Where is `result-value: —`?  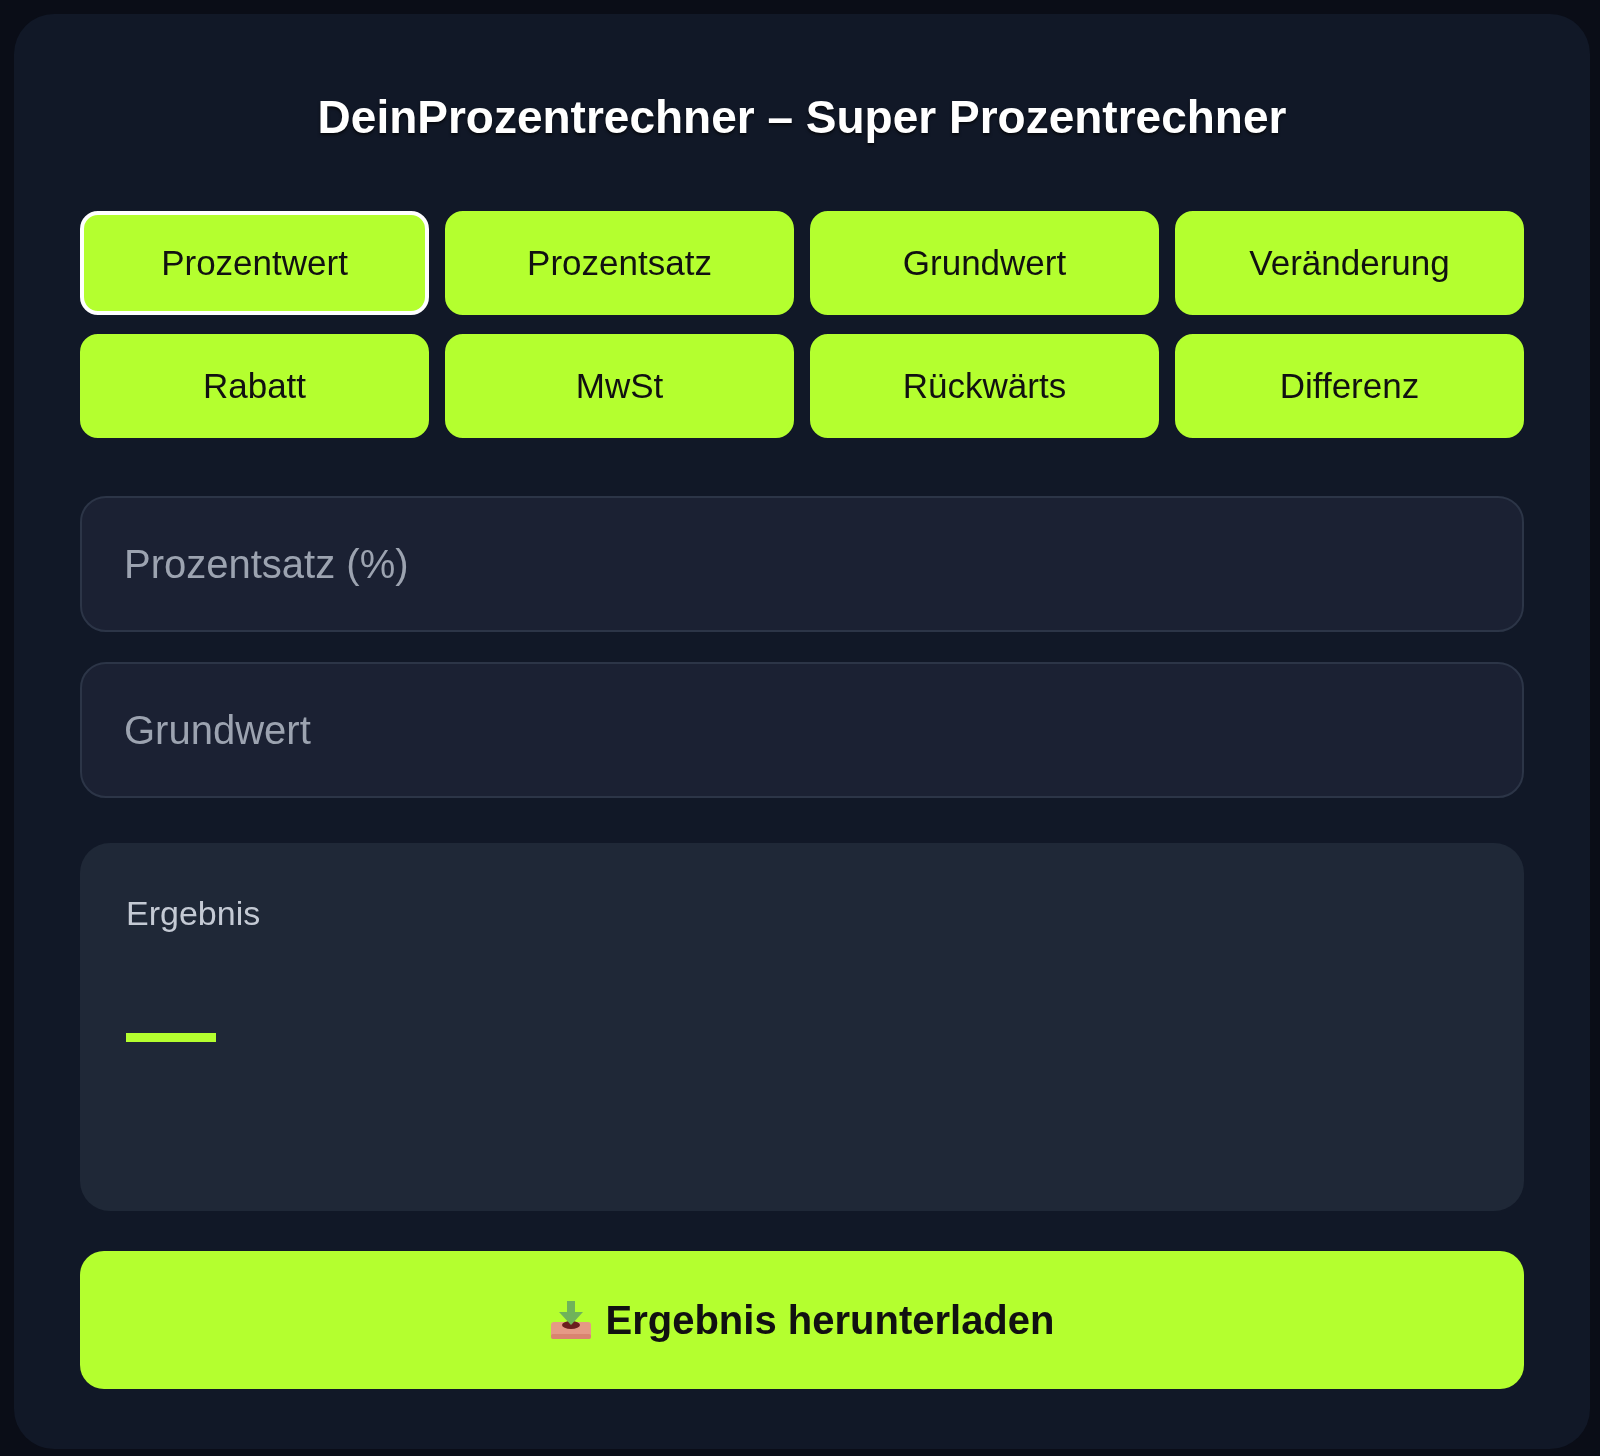
result-value: — is located at coordinates (171, 1031).